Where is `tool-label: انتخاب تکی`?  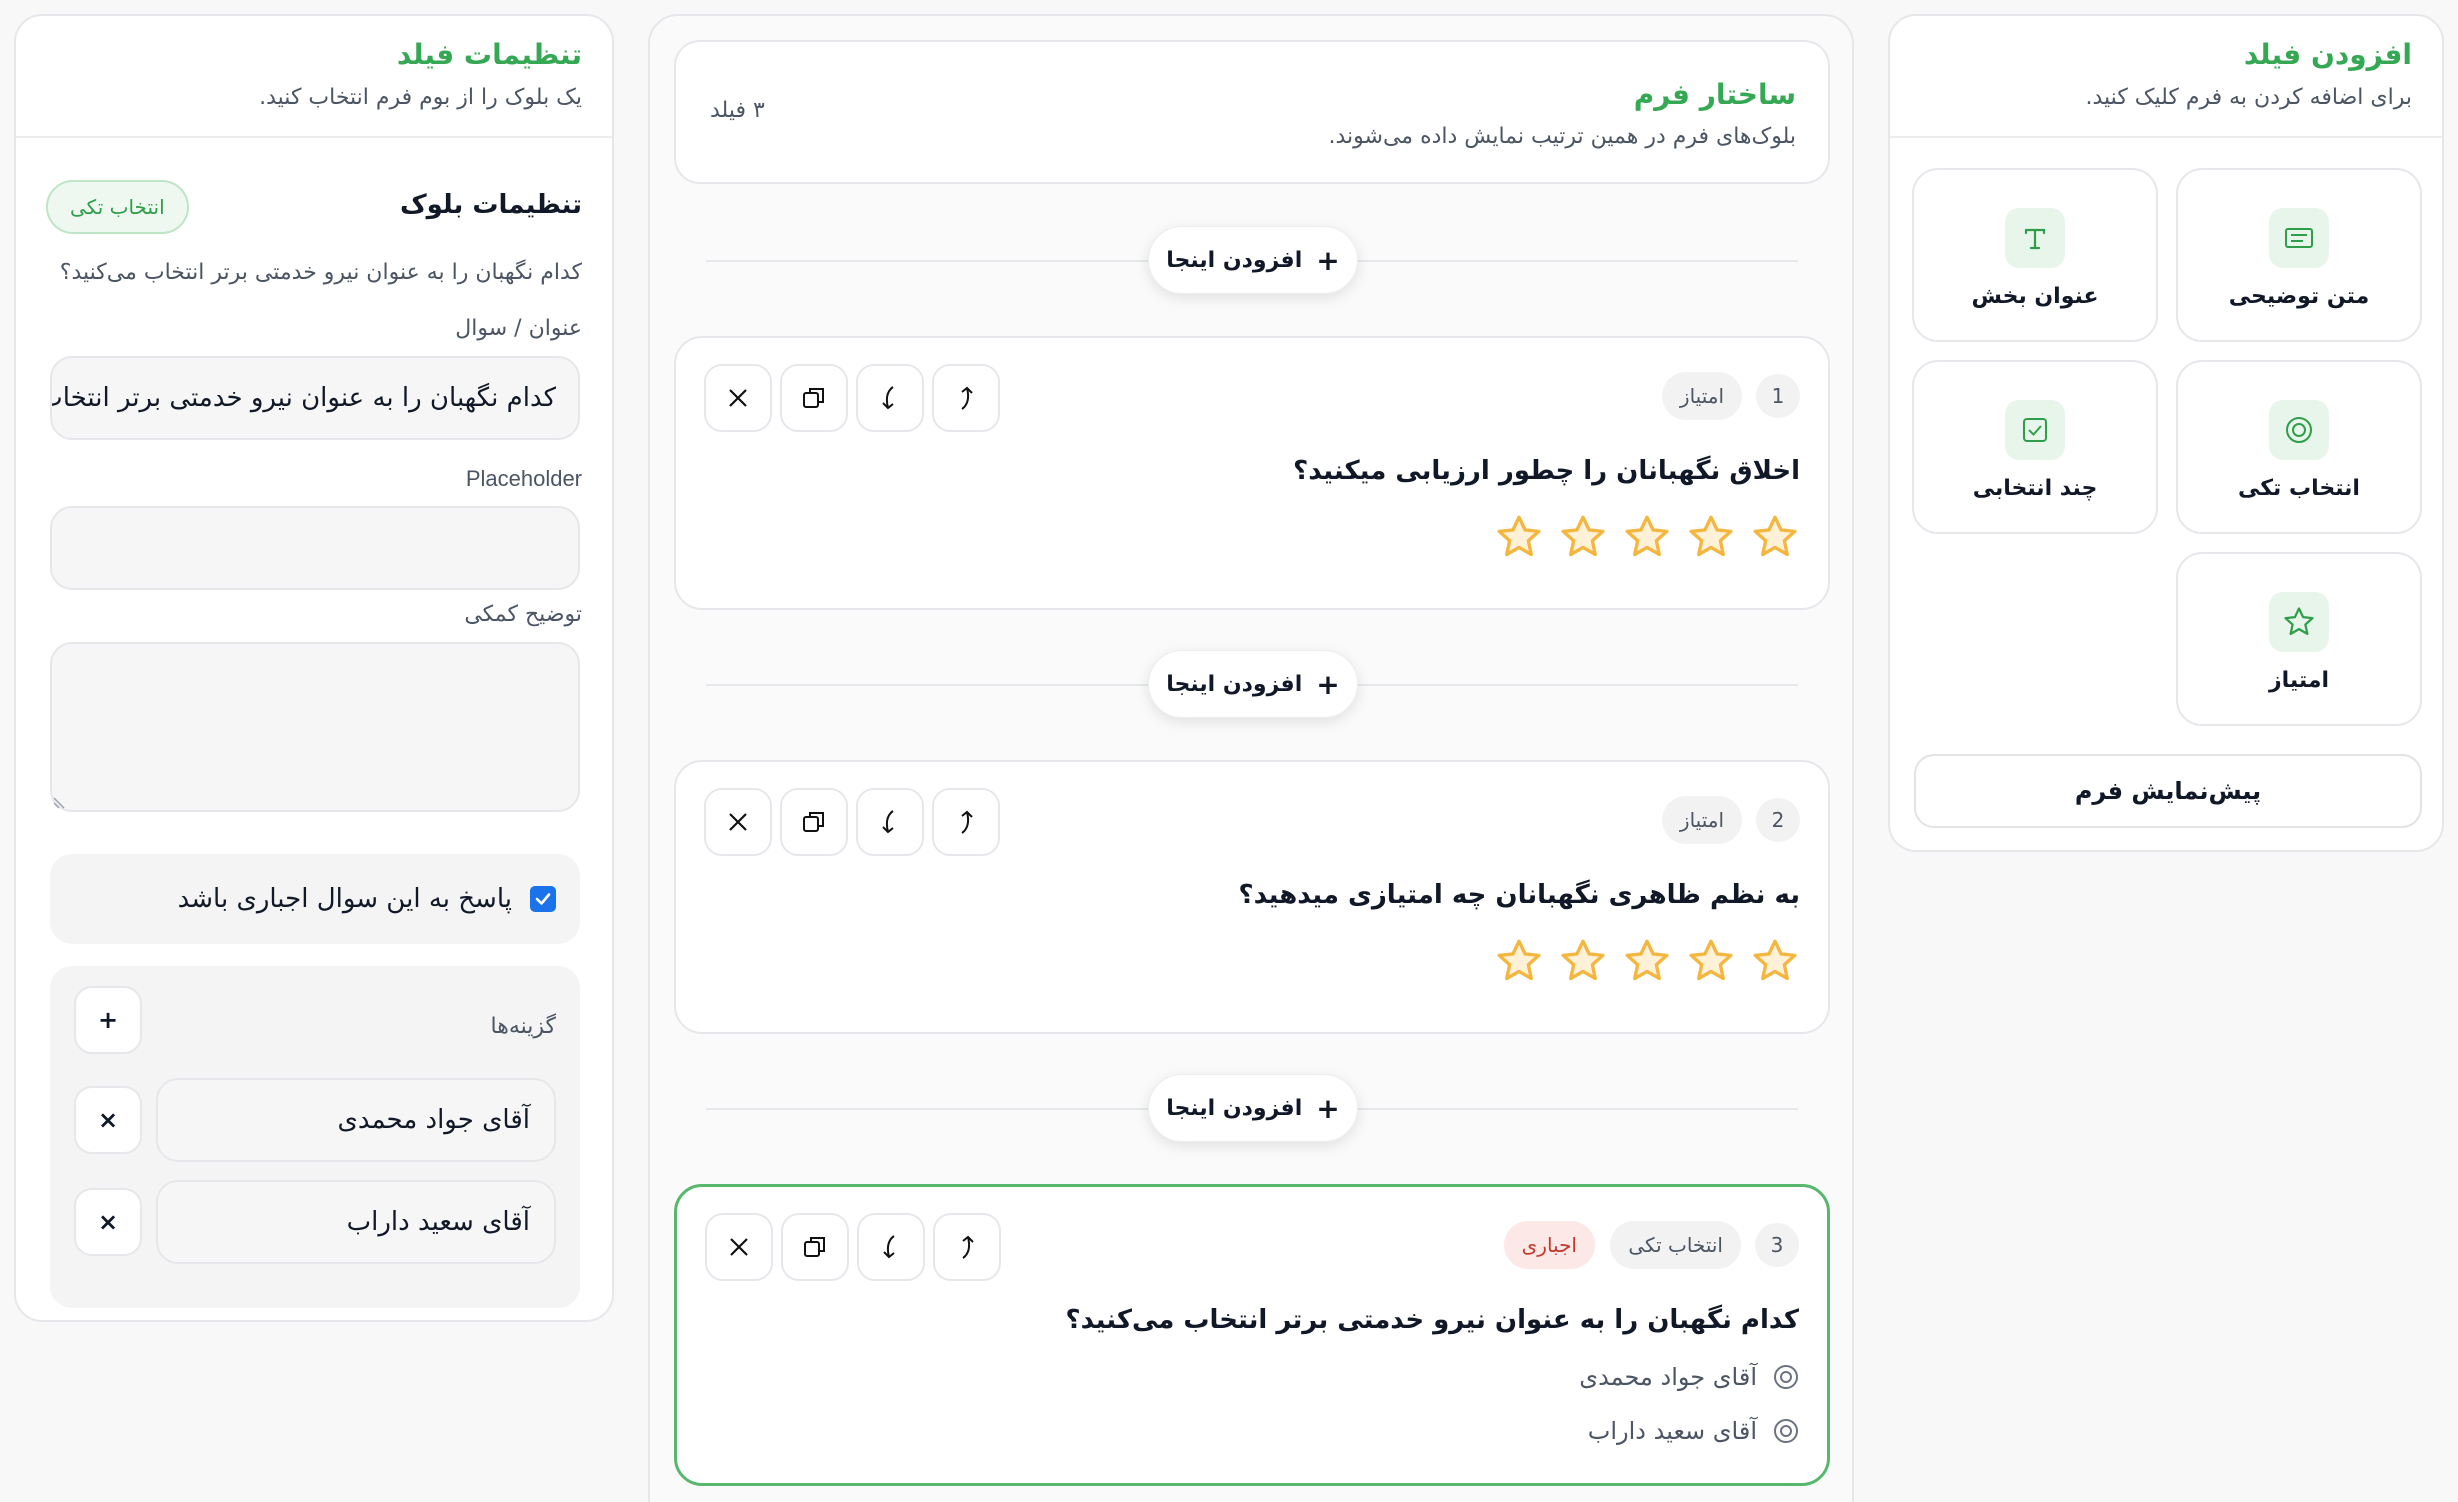
tool-label: انتخاب تکی is located at coordinates (2299, 488).